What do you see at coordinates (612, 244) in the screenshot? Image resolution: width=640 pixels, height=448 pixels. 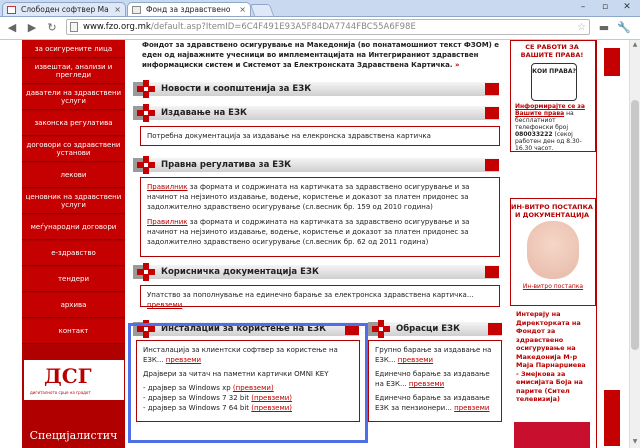 I see `right-strip` at bounding box center [612, 244].